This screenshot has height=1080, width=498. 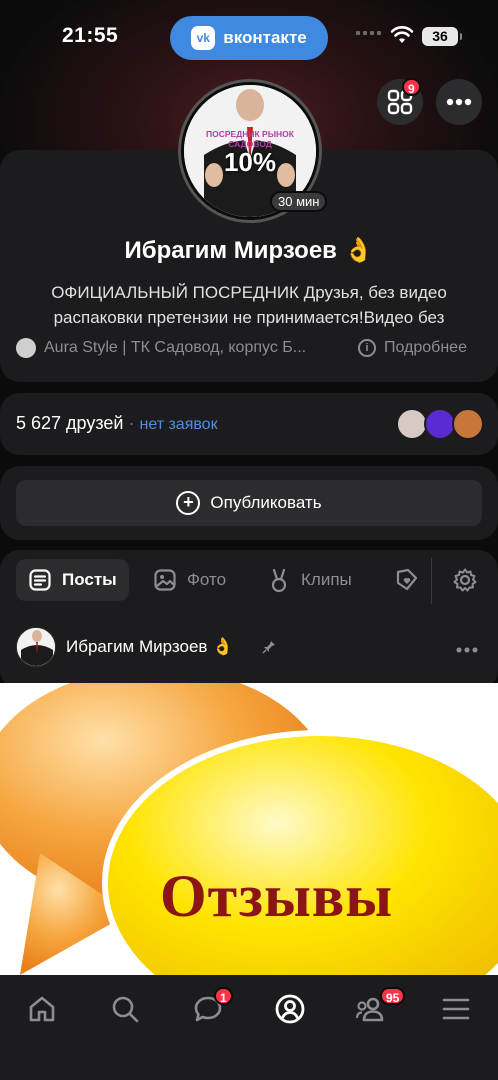 What do you see at coordinates (70, 423) in the screenshot?
I see `friends-count: 5 627 друзей` at bounding box center [70, 423].